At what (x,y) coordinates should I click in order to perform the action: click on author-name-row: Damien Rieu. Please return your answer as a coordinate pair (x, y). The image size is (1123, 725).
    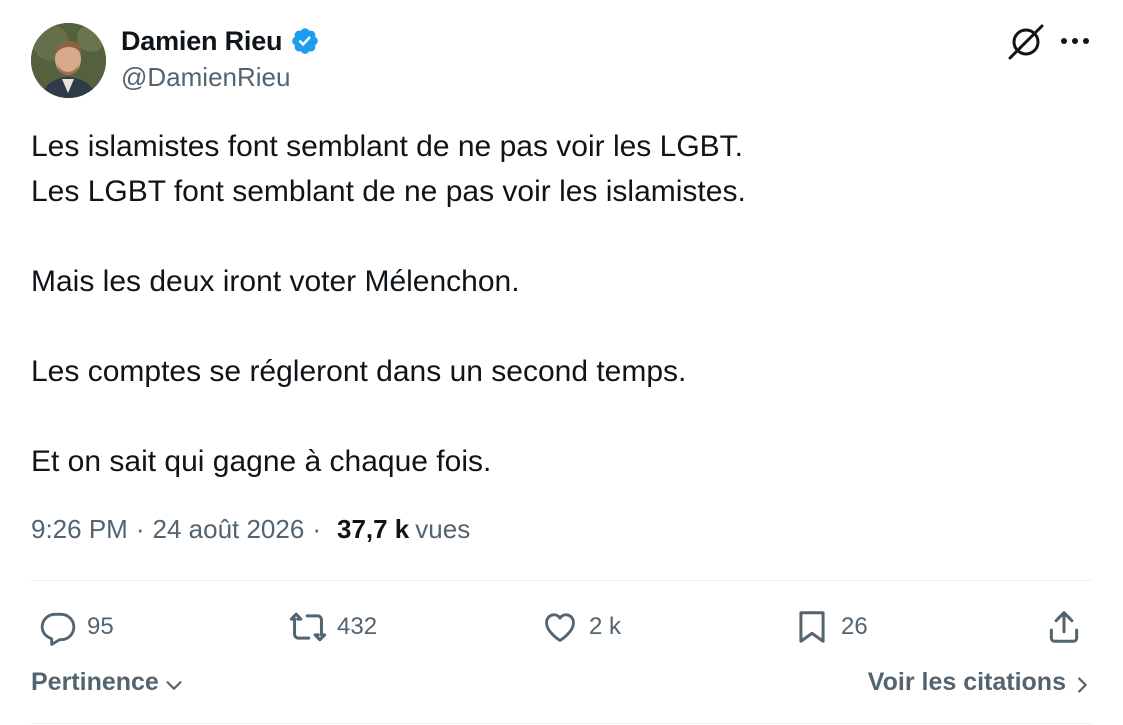
    Looking at the image, I should click on (220, 41).